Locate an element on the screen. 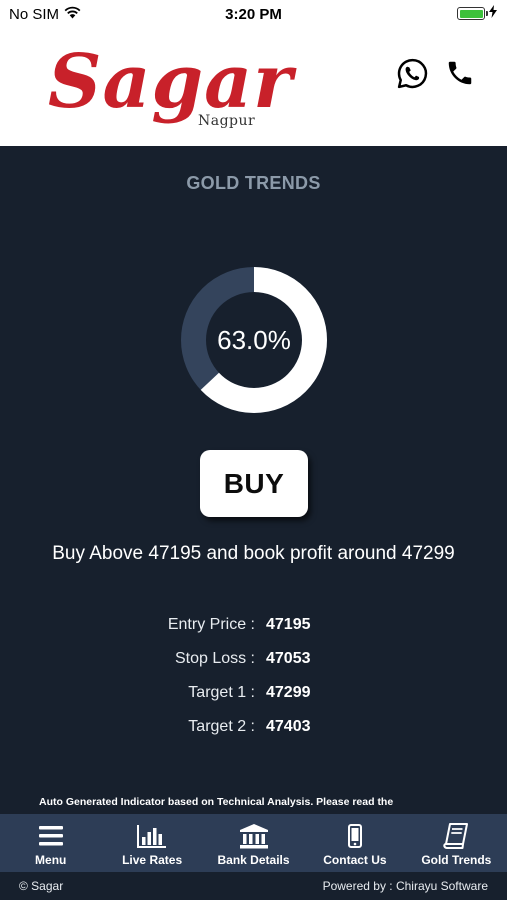 The image size is (507, 900). nav-label: Menu is located at coordinates (51, 860).